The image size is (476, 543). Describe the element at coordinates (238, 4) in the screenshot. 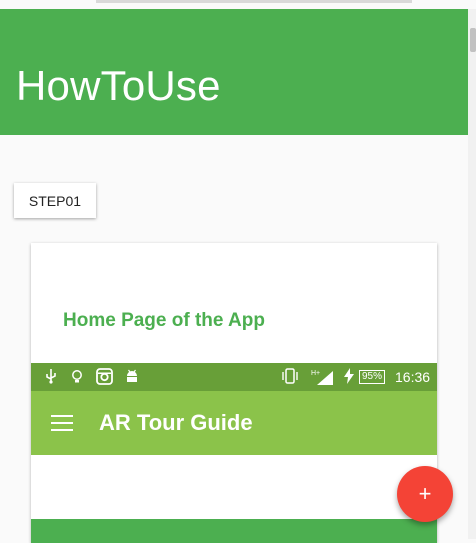

I see `top-edge` at that location.